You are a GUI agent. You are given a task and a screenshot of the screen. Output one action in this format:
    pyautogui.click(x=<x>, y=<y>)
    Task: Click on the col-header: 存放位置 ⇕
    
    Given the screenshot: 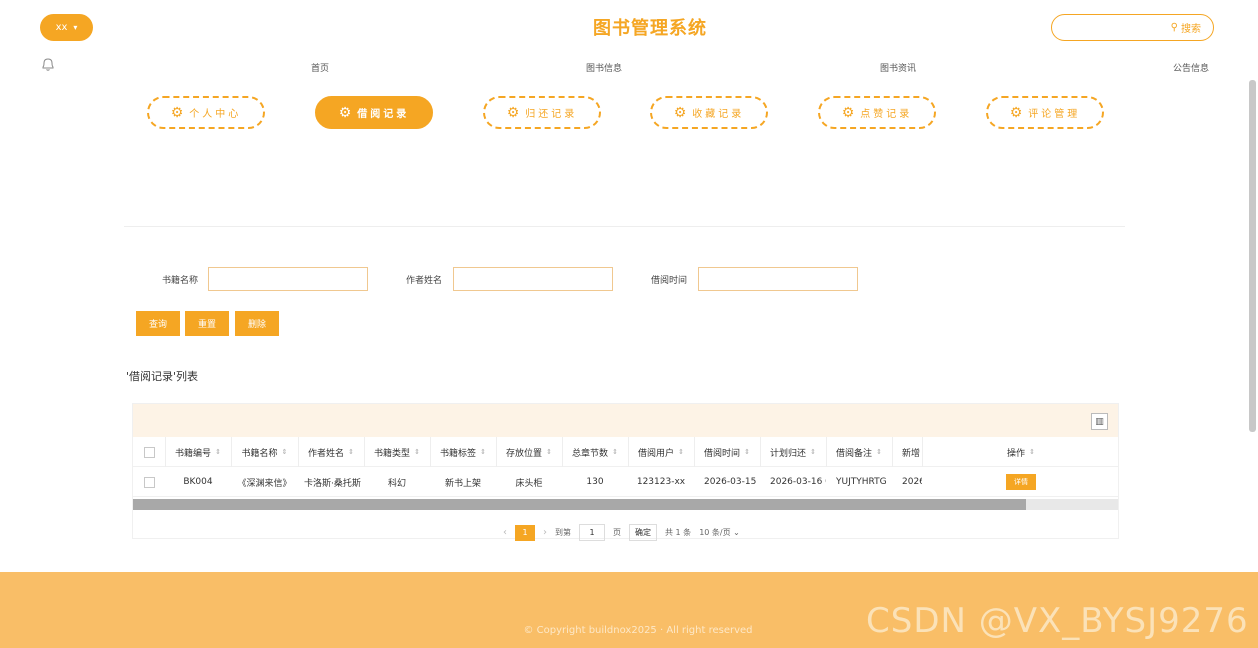 What is the action you would take?
    pyautogui.click(x=529, y=452)
    